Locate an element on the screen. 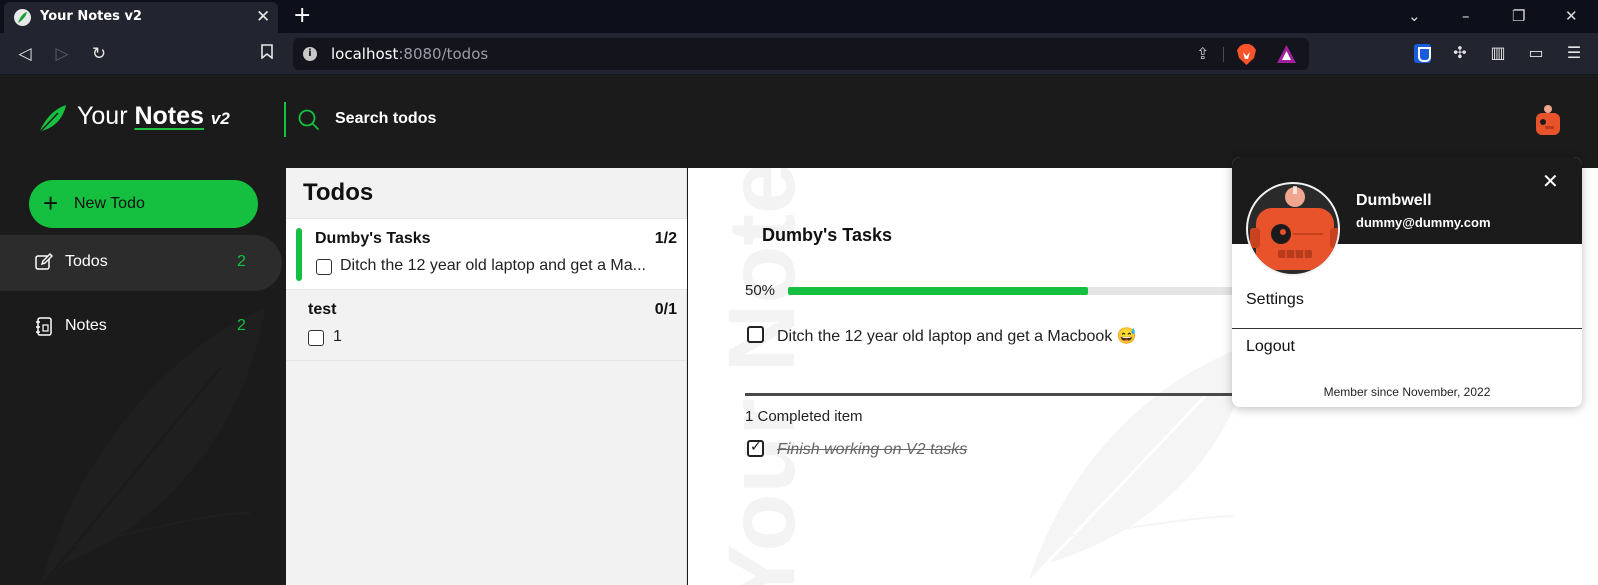  logout-menu-item: Logout is located at coordinates (1270, 347).